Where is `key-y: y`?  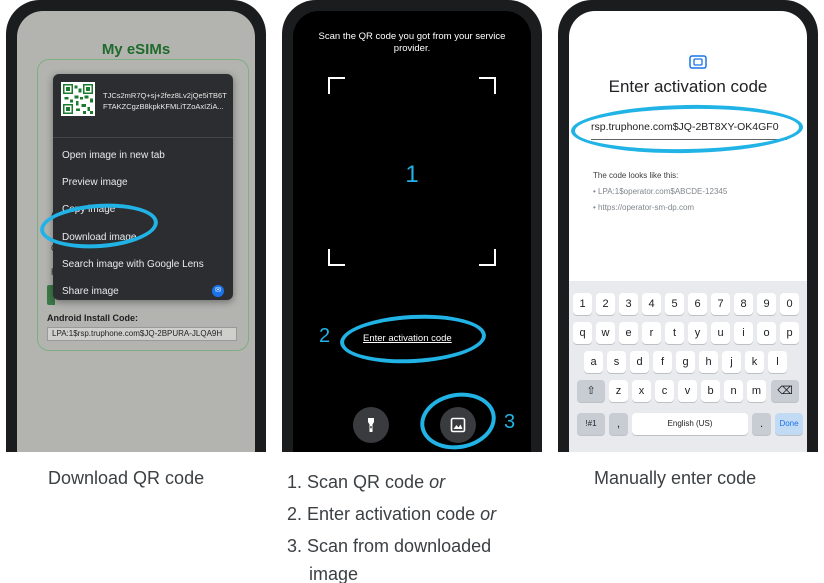
key-y: y is located at coordinates (697, 333).